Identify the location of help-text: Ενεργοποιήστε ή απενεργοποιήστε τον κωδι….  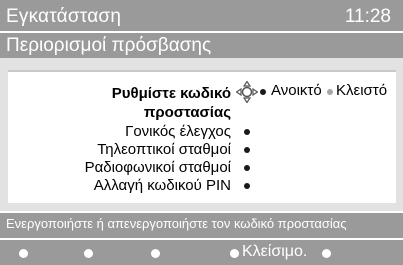
(176, 223).